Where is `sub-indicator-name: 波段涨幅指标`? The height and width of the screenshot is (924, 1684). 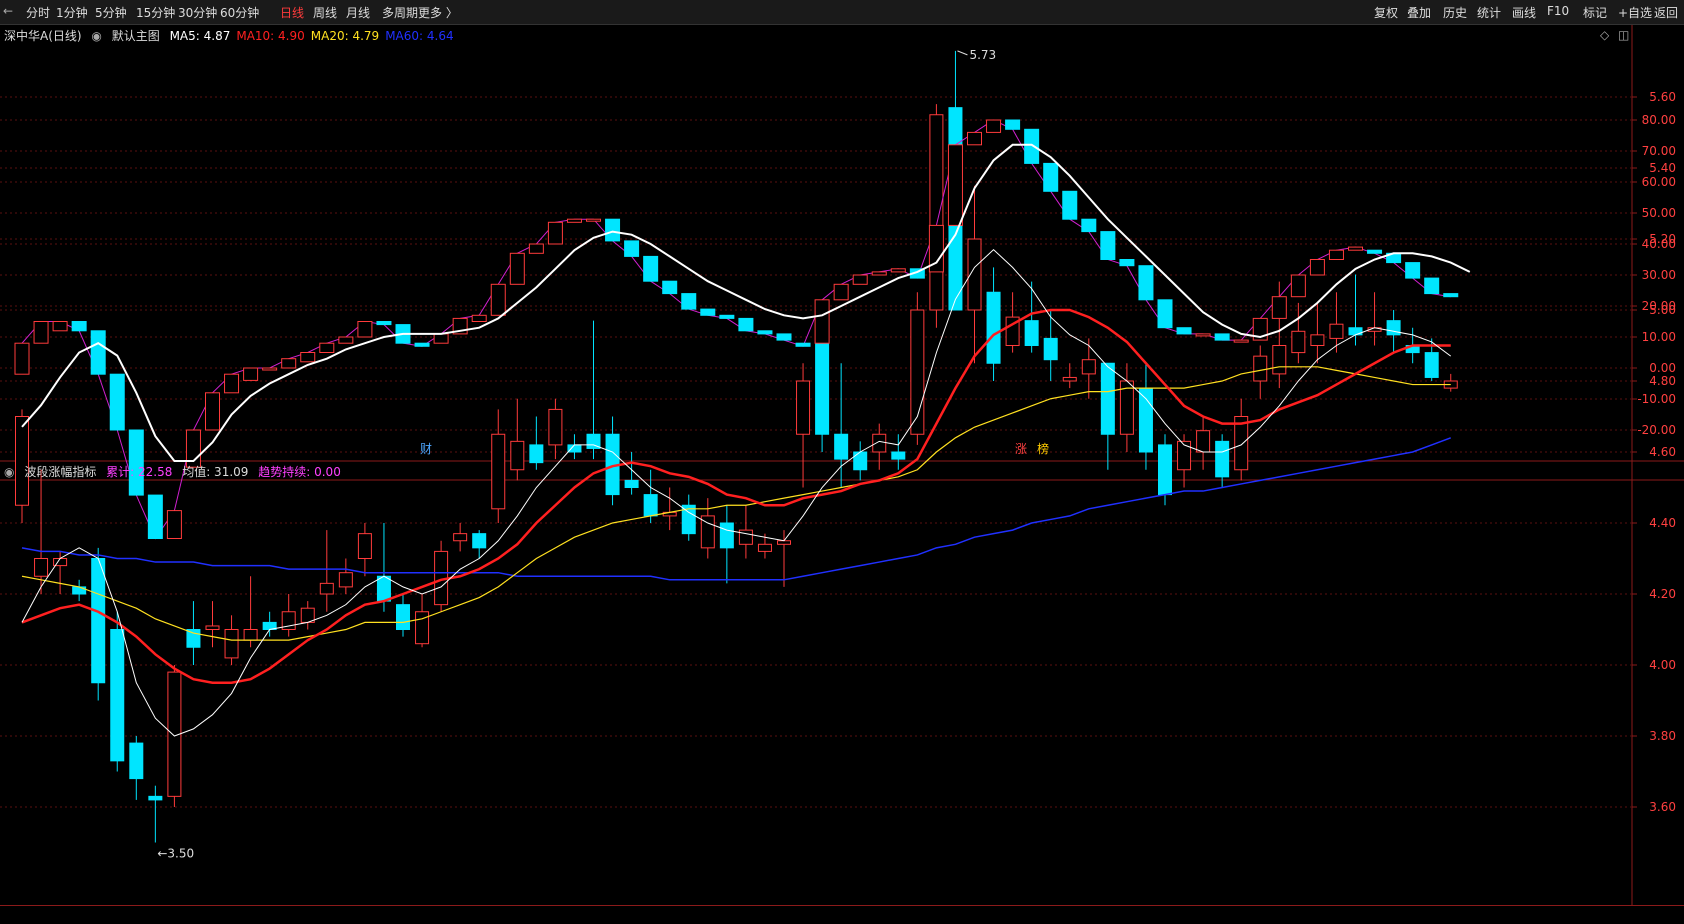
sub-indicator-name: 波段涨幅指标 is located at coordinates (60, 472).